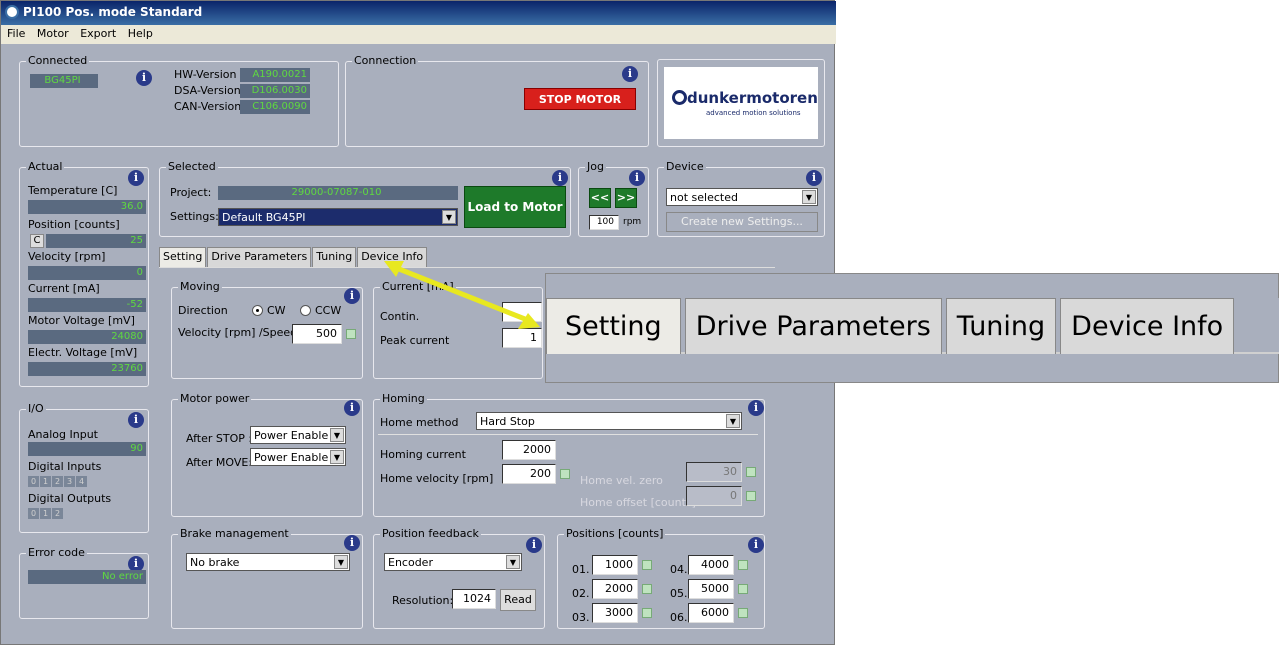  I want to click on digital-outputs: 012, so click(46, 512).